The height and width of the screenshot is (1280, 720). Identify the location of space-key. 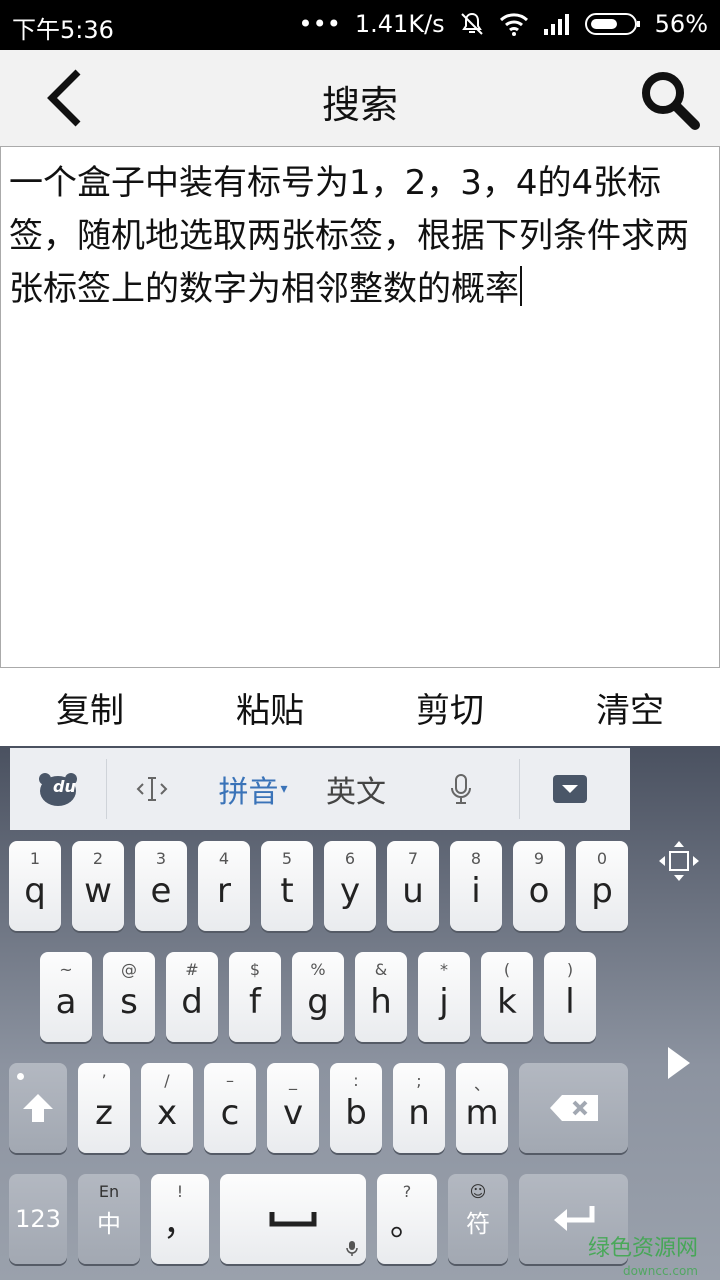
(293, 1219).